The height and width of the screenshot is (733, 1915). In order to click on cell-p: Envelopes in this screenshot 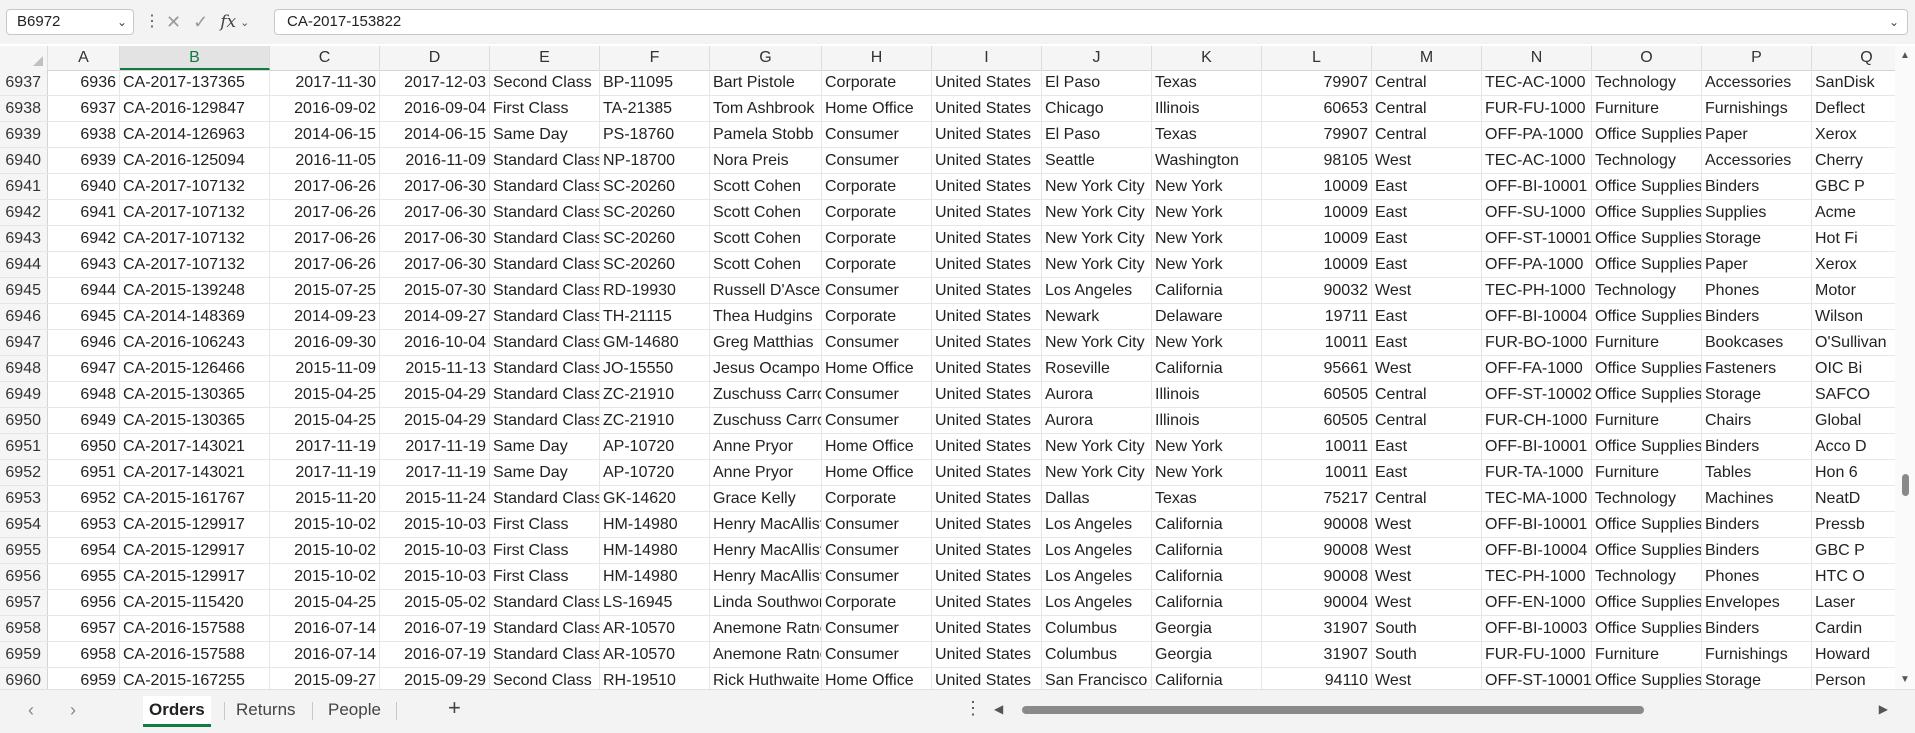, I will do `click(1757, 602)`.